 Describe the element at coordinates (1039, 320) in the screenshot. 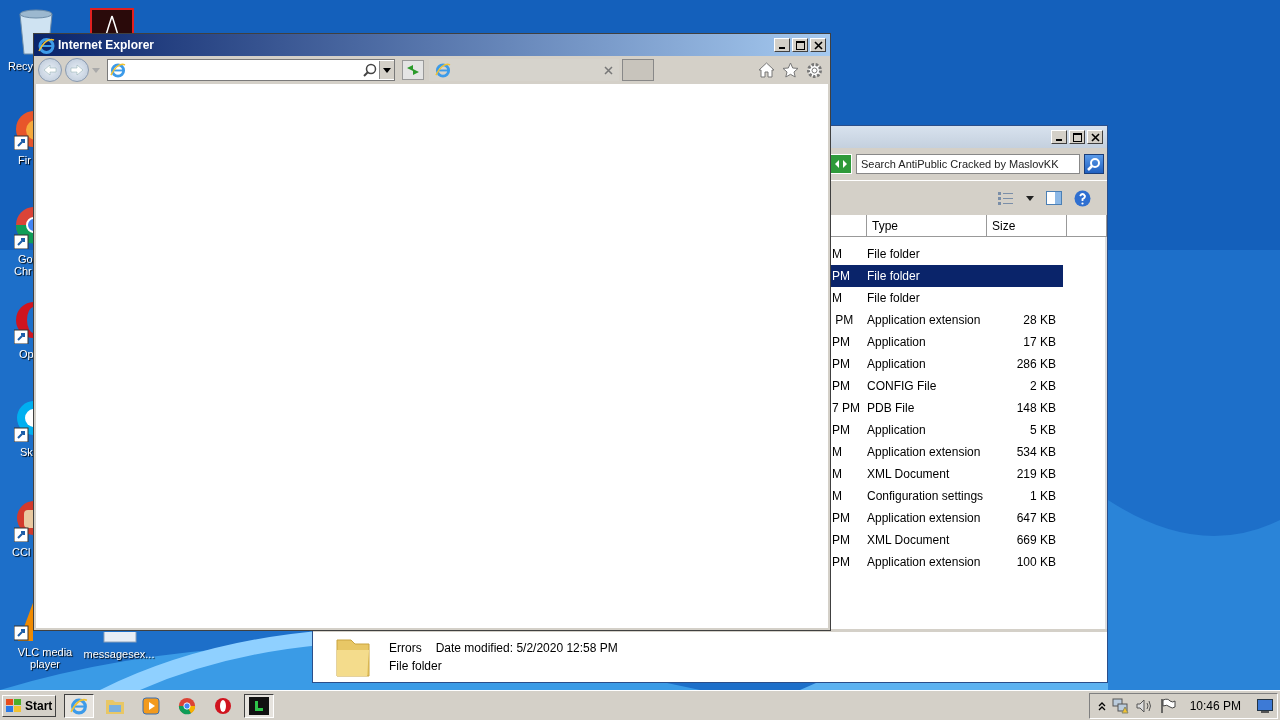

I see `table-cell-text: 28 KB` at that location.